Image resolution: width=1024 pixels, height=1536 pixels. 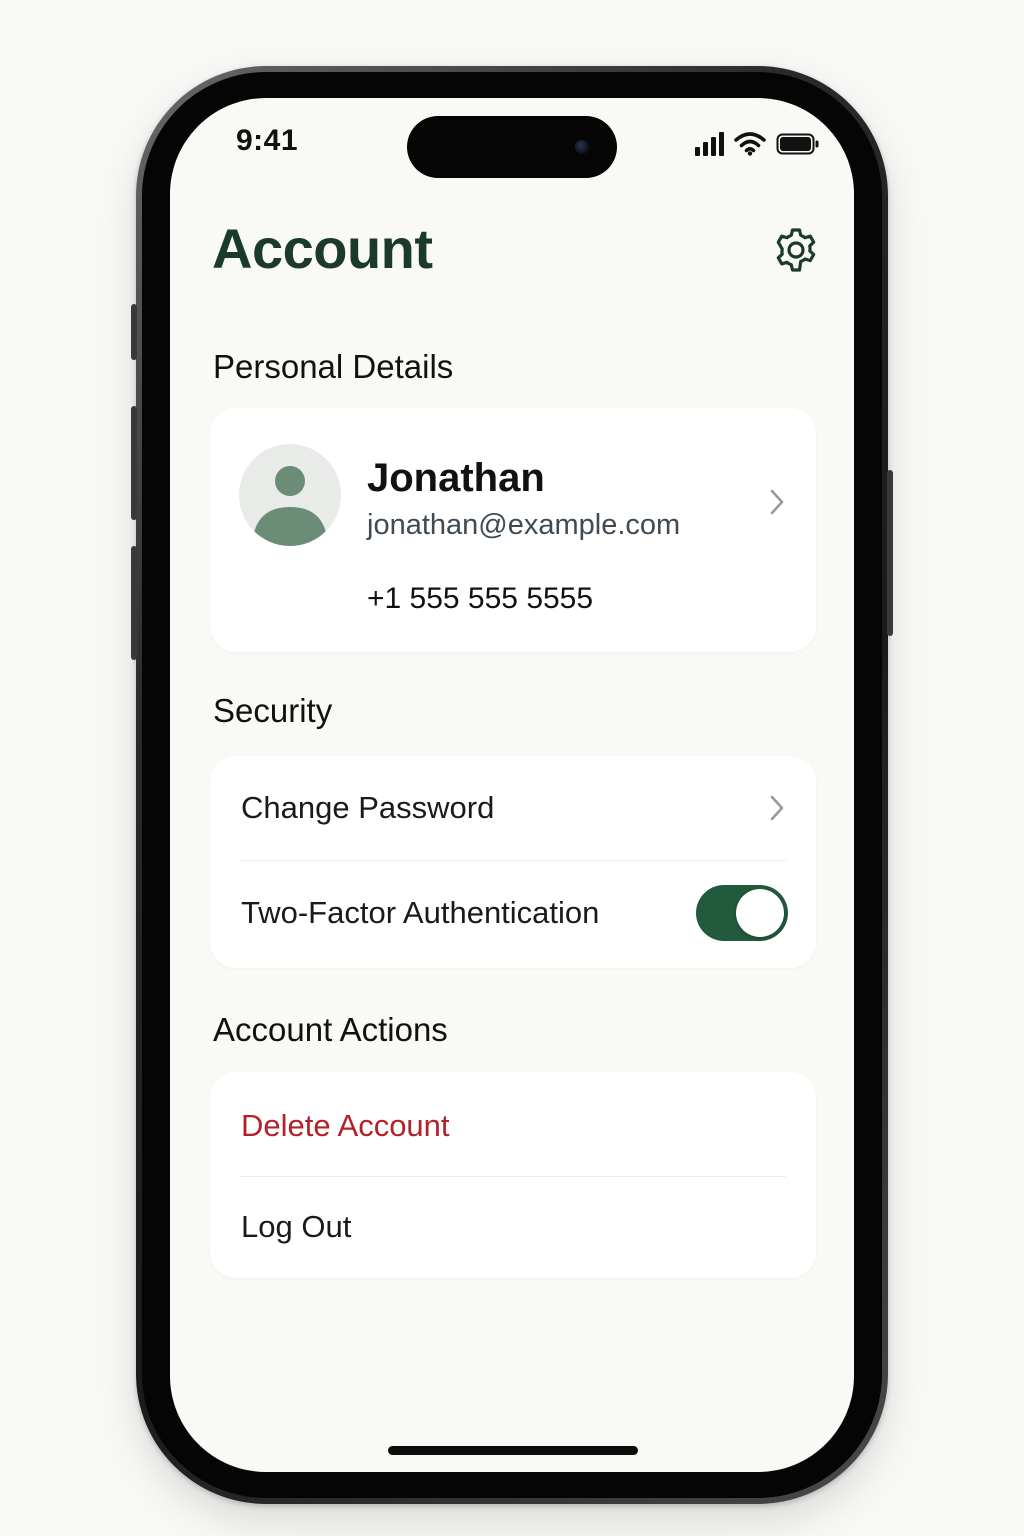 I want to click on front-camera-icon, so click(x=582, y=147).